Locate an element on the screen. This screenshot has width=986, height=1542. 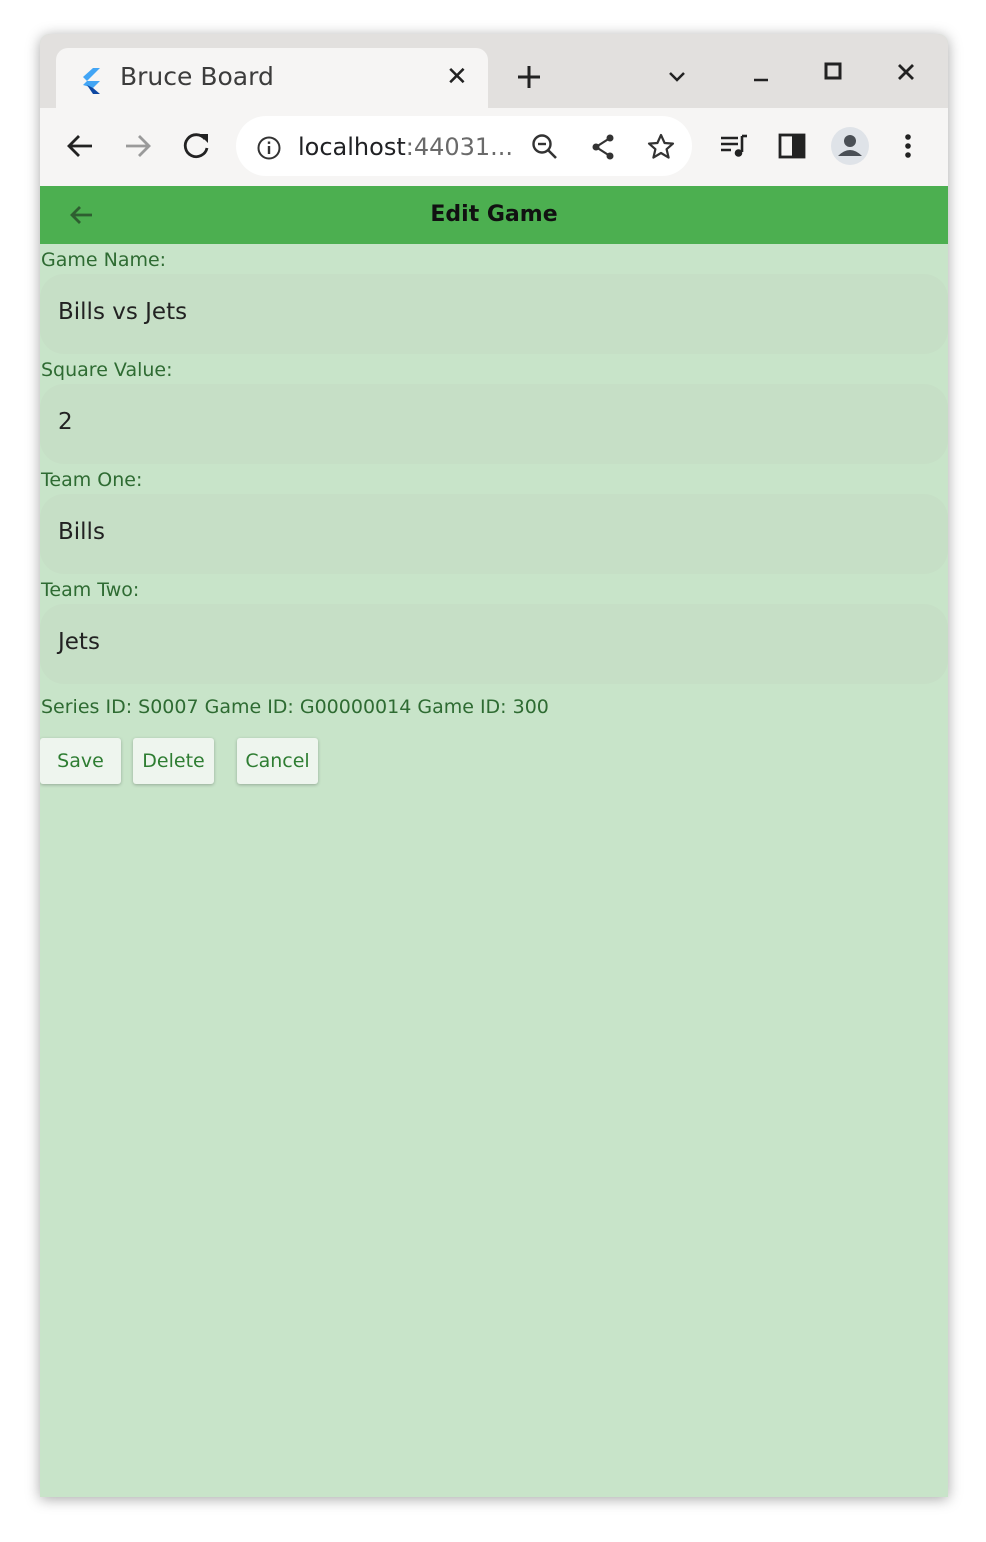
delete-button: Delete is located at coordinates (173, 761).